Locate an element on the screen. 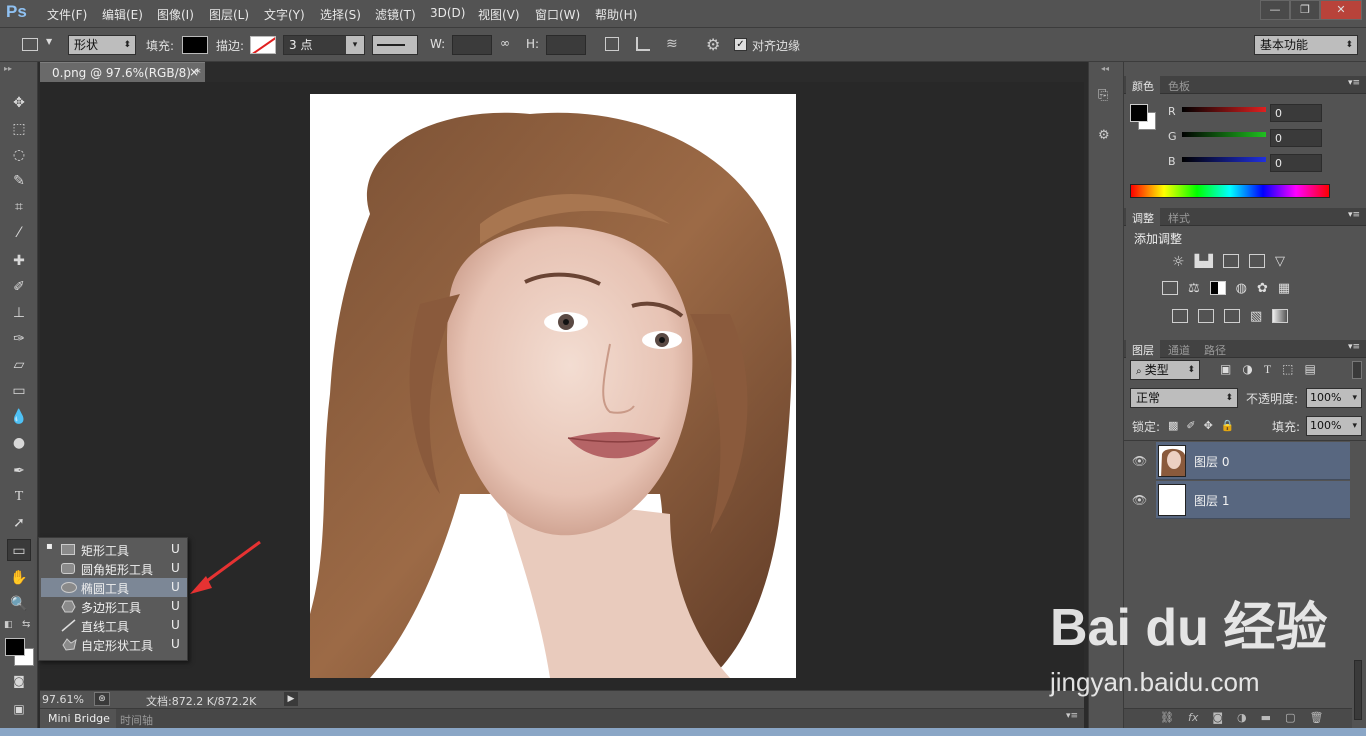 The width and height of the screenshot is (1366, 736). gradient-tool-icon: ▭ is located at coordinates (19, 391).